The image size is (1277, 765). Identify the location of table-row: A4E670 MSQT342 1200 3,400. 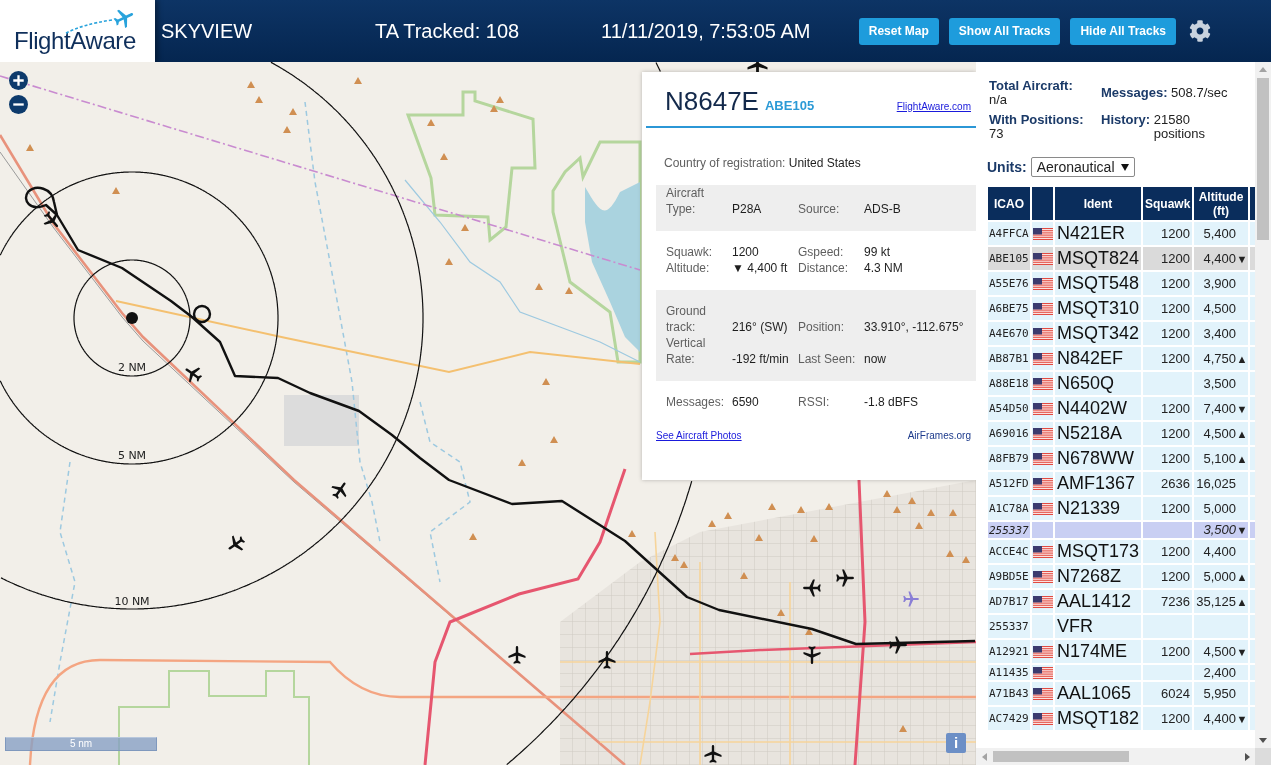
(1121, 333).